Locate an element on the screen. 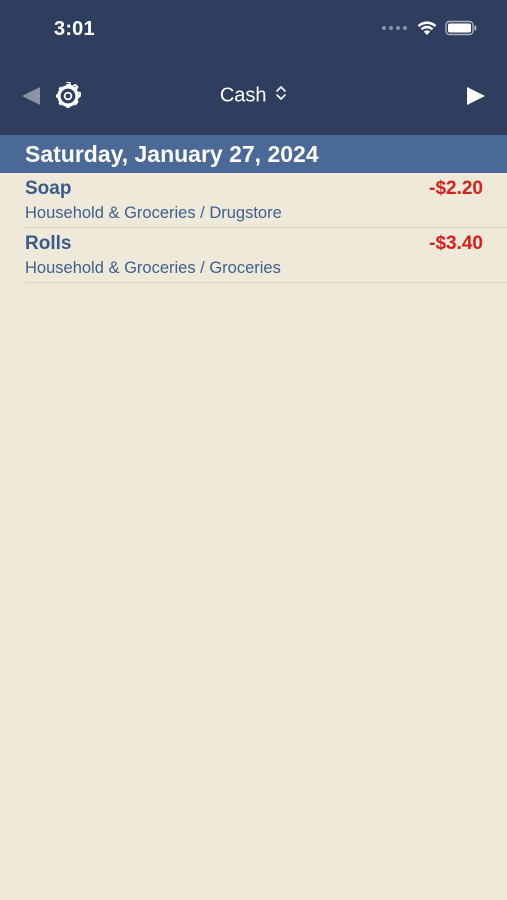 This screenshot has height=900, width=507. account-label: Cash is located at coordinates (243, 95).